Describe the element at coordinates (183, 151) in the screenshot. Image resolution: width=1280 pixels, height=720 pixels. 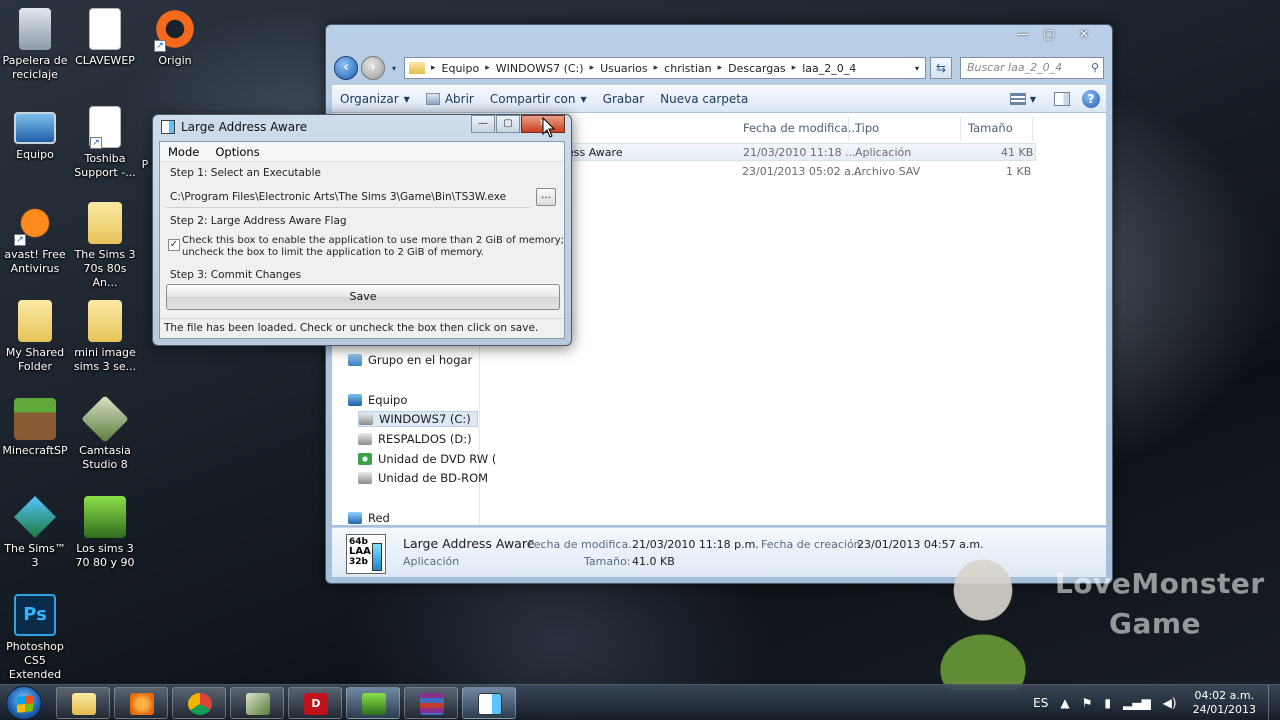
I see `menu-mode: Mode` at that location.